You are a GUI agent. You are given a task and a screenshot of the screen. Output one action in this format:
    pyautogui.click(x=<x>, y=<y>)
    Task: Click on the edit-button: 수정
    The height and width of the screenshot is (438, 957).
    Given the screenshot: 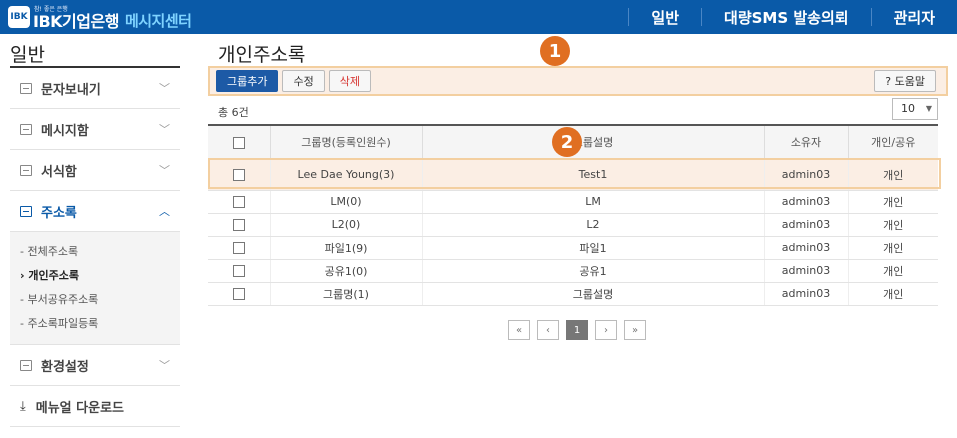 What is the action you would take?
    pyautogui.click(x=303, y=81)
    